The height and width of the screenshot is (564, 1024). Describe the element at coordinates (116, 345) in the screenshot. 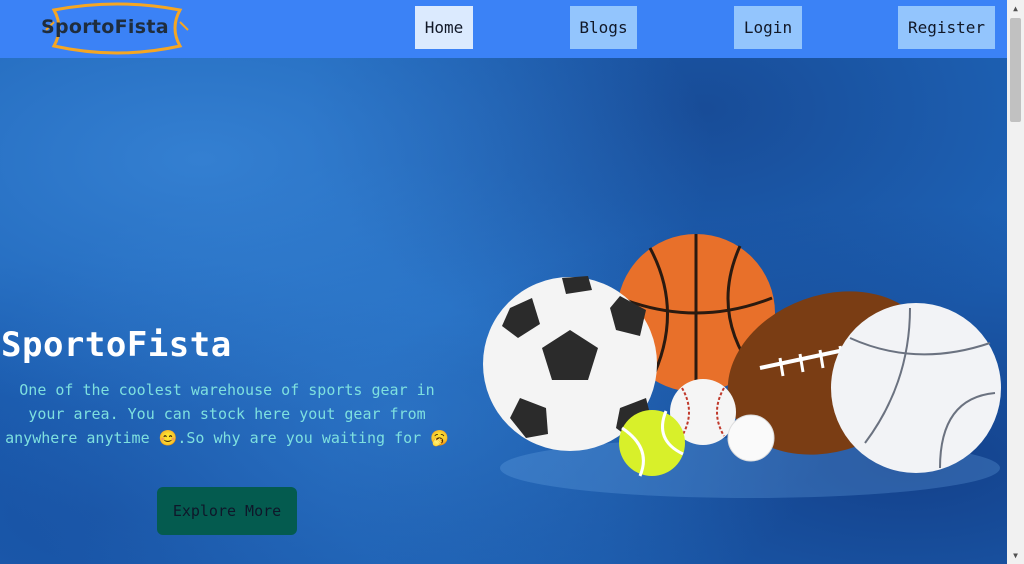

I see `hero-title: SportoFista` at that location.